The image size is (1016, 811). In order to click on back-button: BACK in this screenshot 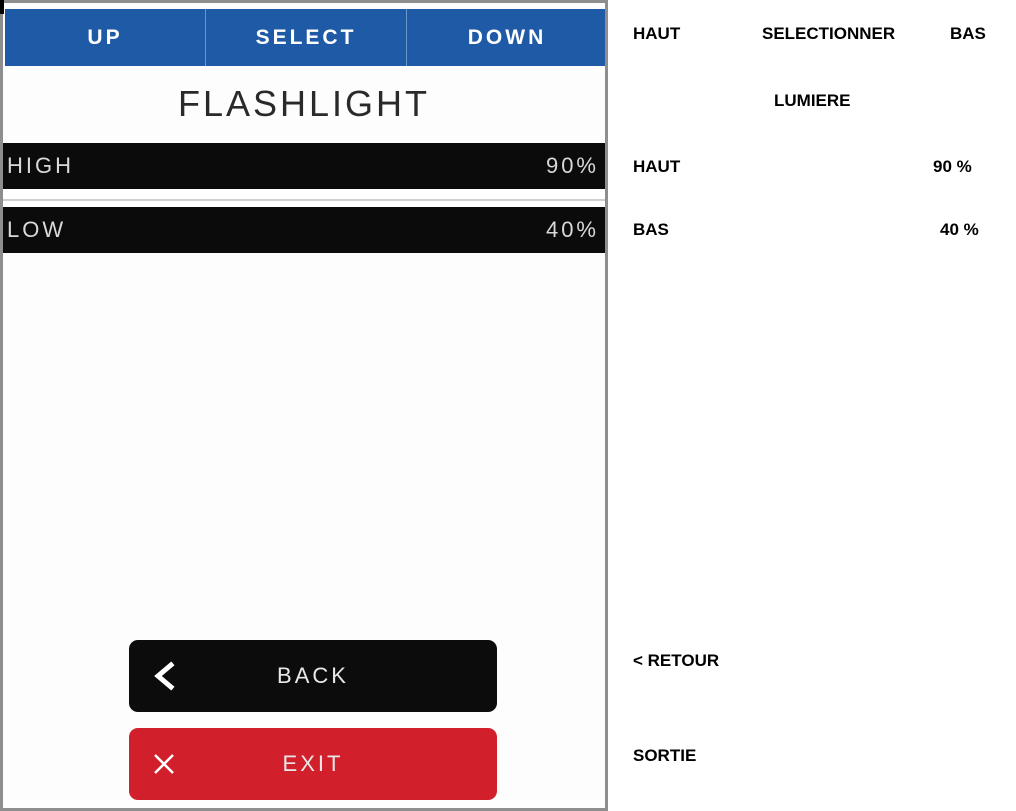, I will do `click(313, 676)`.